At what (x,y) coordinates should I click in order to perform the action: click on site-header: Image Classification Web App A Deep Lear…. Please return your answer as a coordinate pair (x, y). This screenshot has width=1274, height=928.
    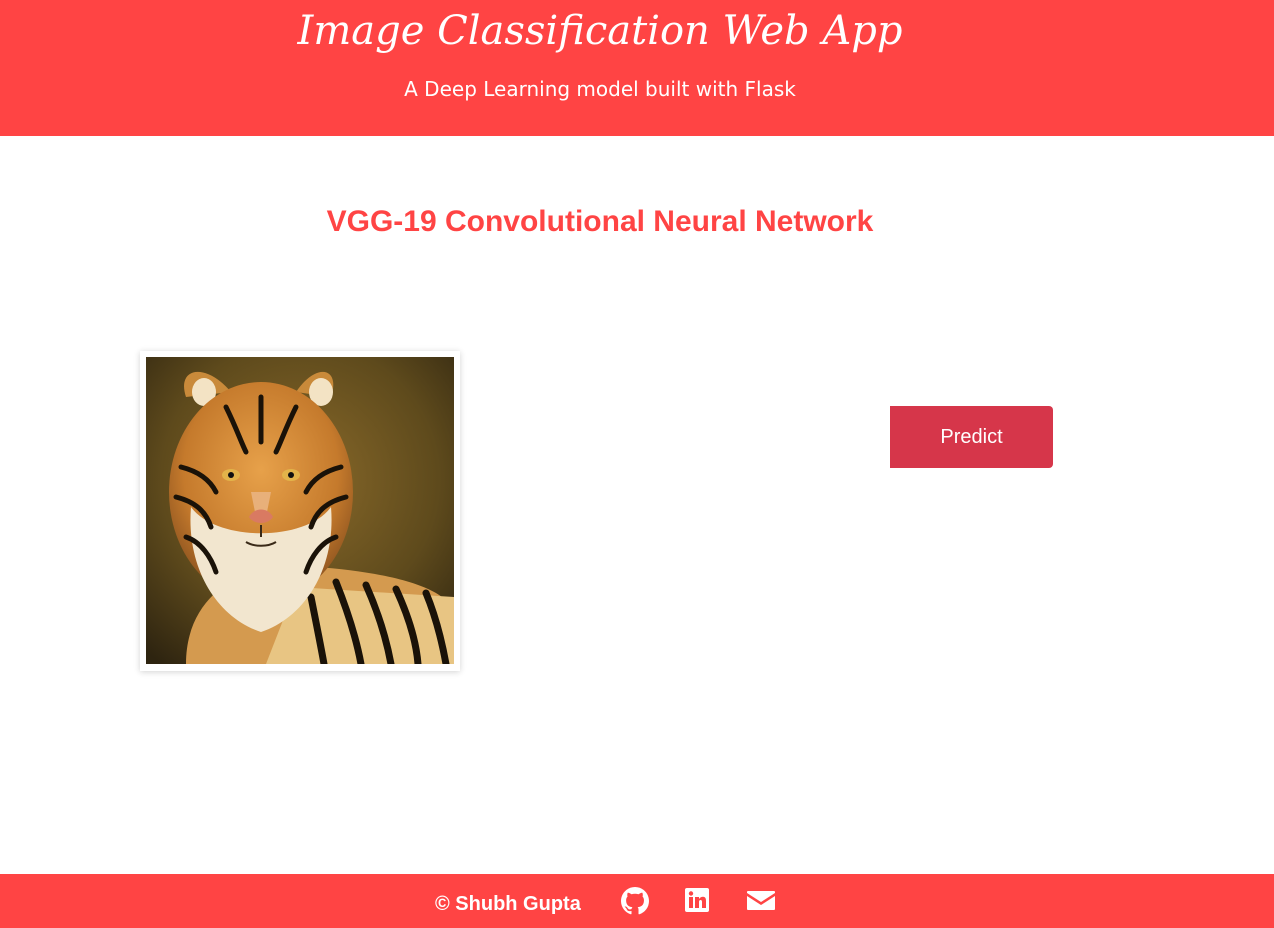
    Looking at the image, I should click on (637, 68).